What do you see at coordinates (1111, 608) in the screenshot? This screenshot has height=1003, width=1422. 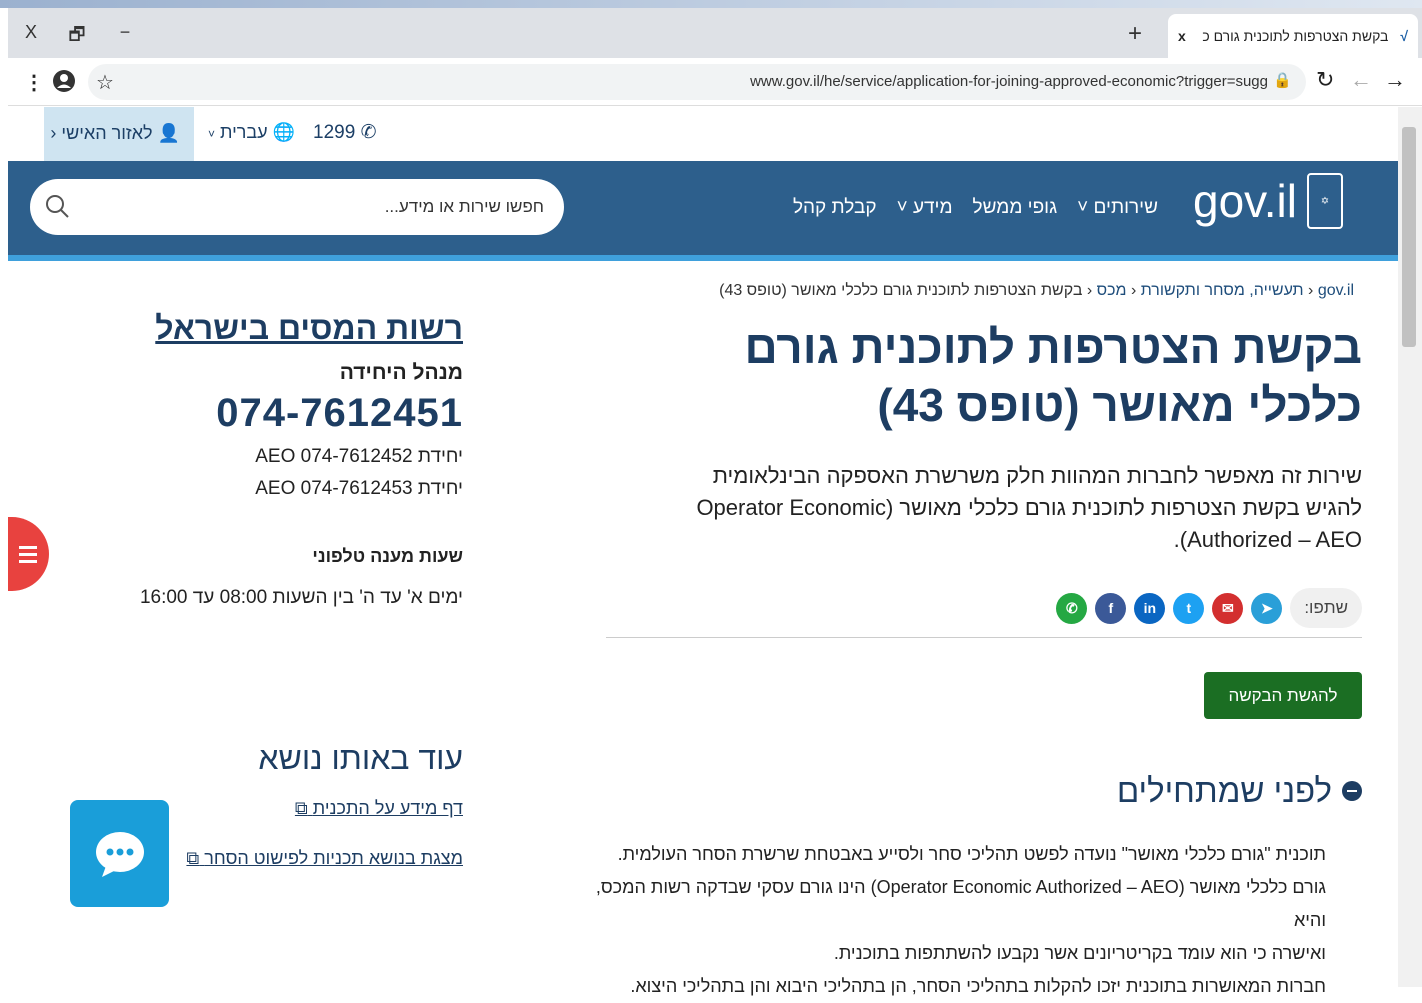 I see `facebook-icon: f` at bounding box center [1111, 608].